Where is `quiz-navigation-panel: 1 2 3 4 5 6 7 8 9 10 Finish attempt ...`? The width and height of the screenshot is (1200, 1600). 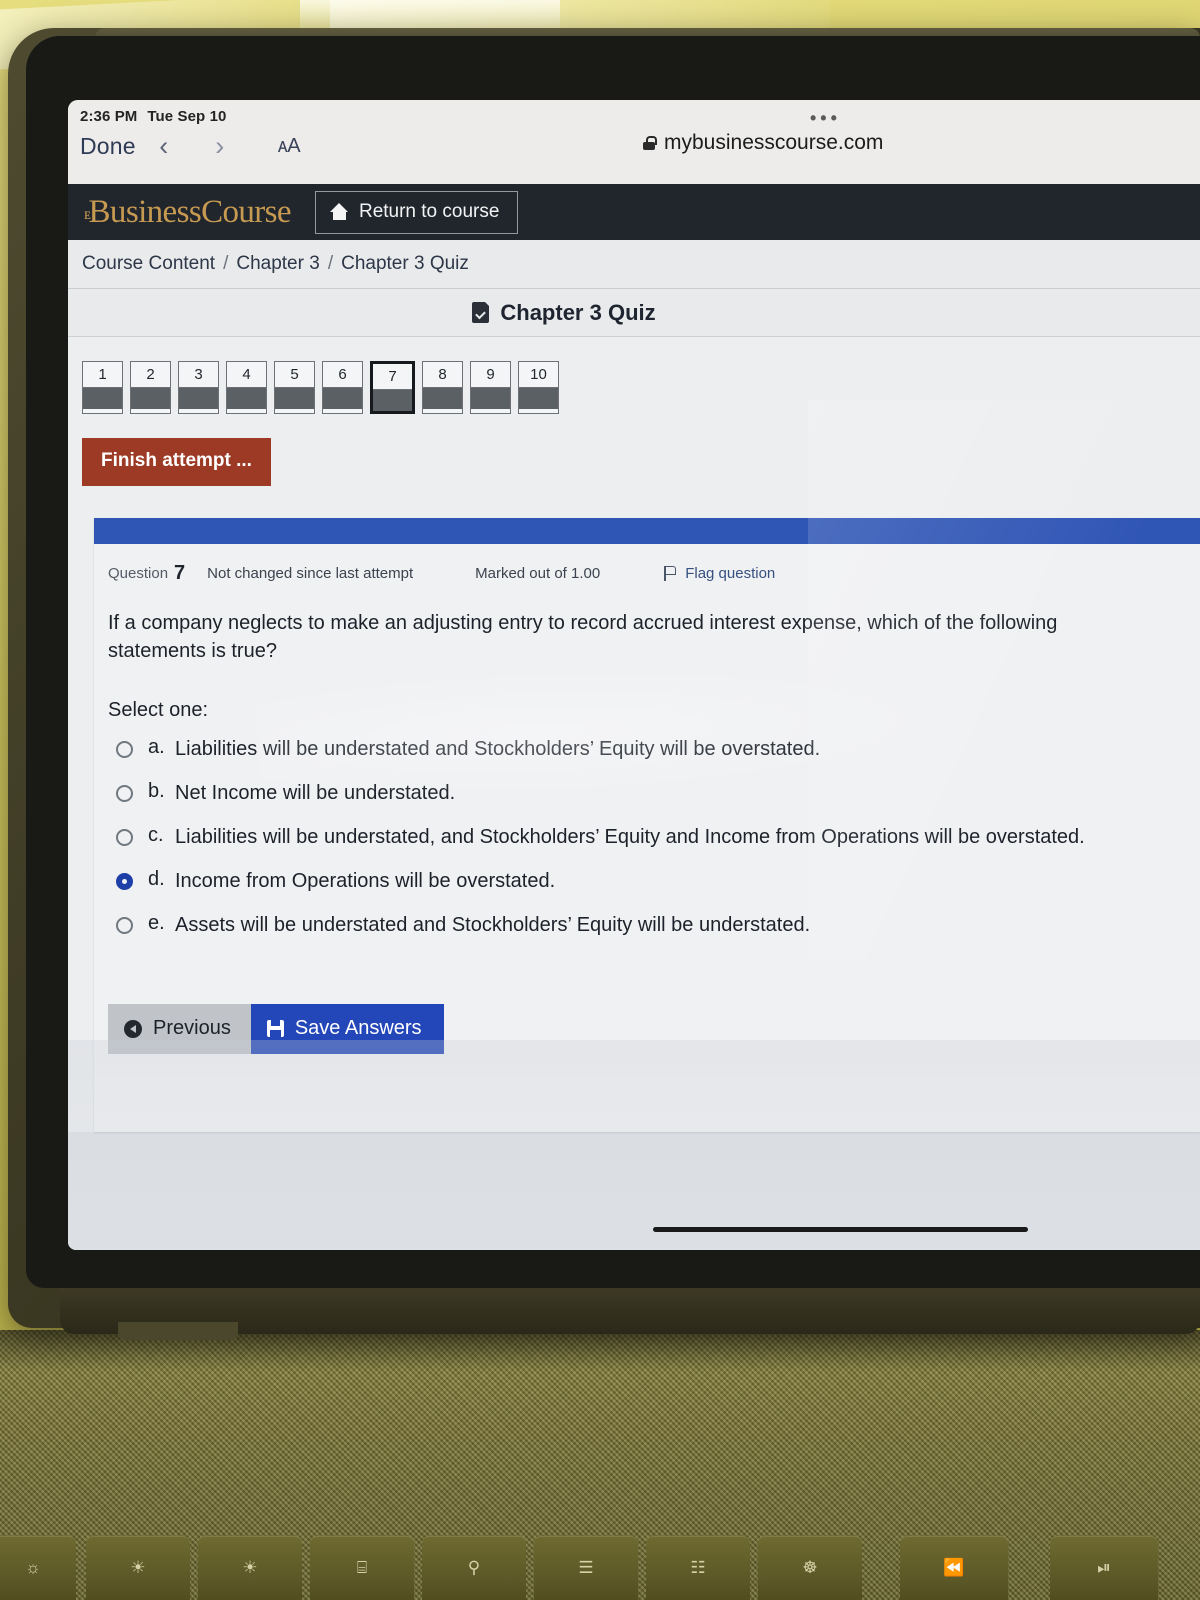
quiz-navigation-panel: 1 2 3 4 5 6 7 8 9 10 Finish attempt ... is located at coordinates (634, 420).